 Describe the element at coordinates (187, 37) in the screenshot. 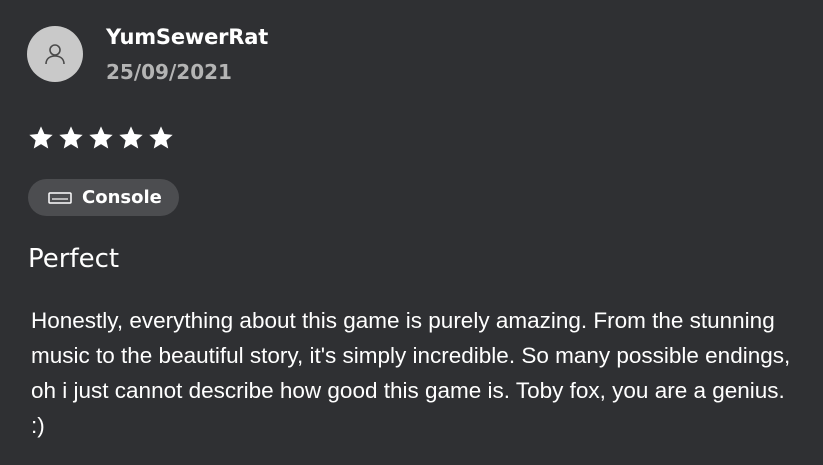

I see `review-author: YumSewerRat` at that location.